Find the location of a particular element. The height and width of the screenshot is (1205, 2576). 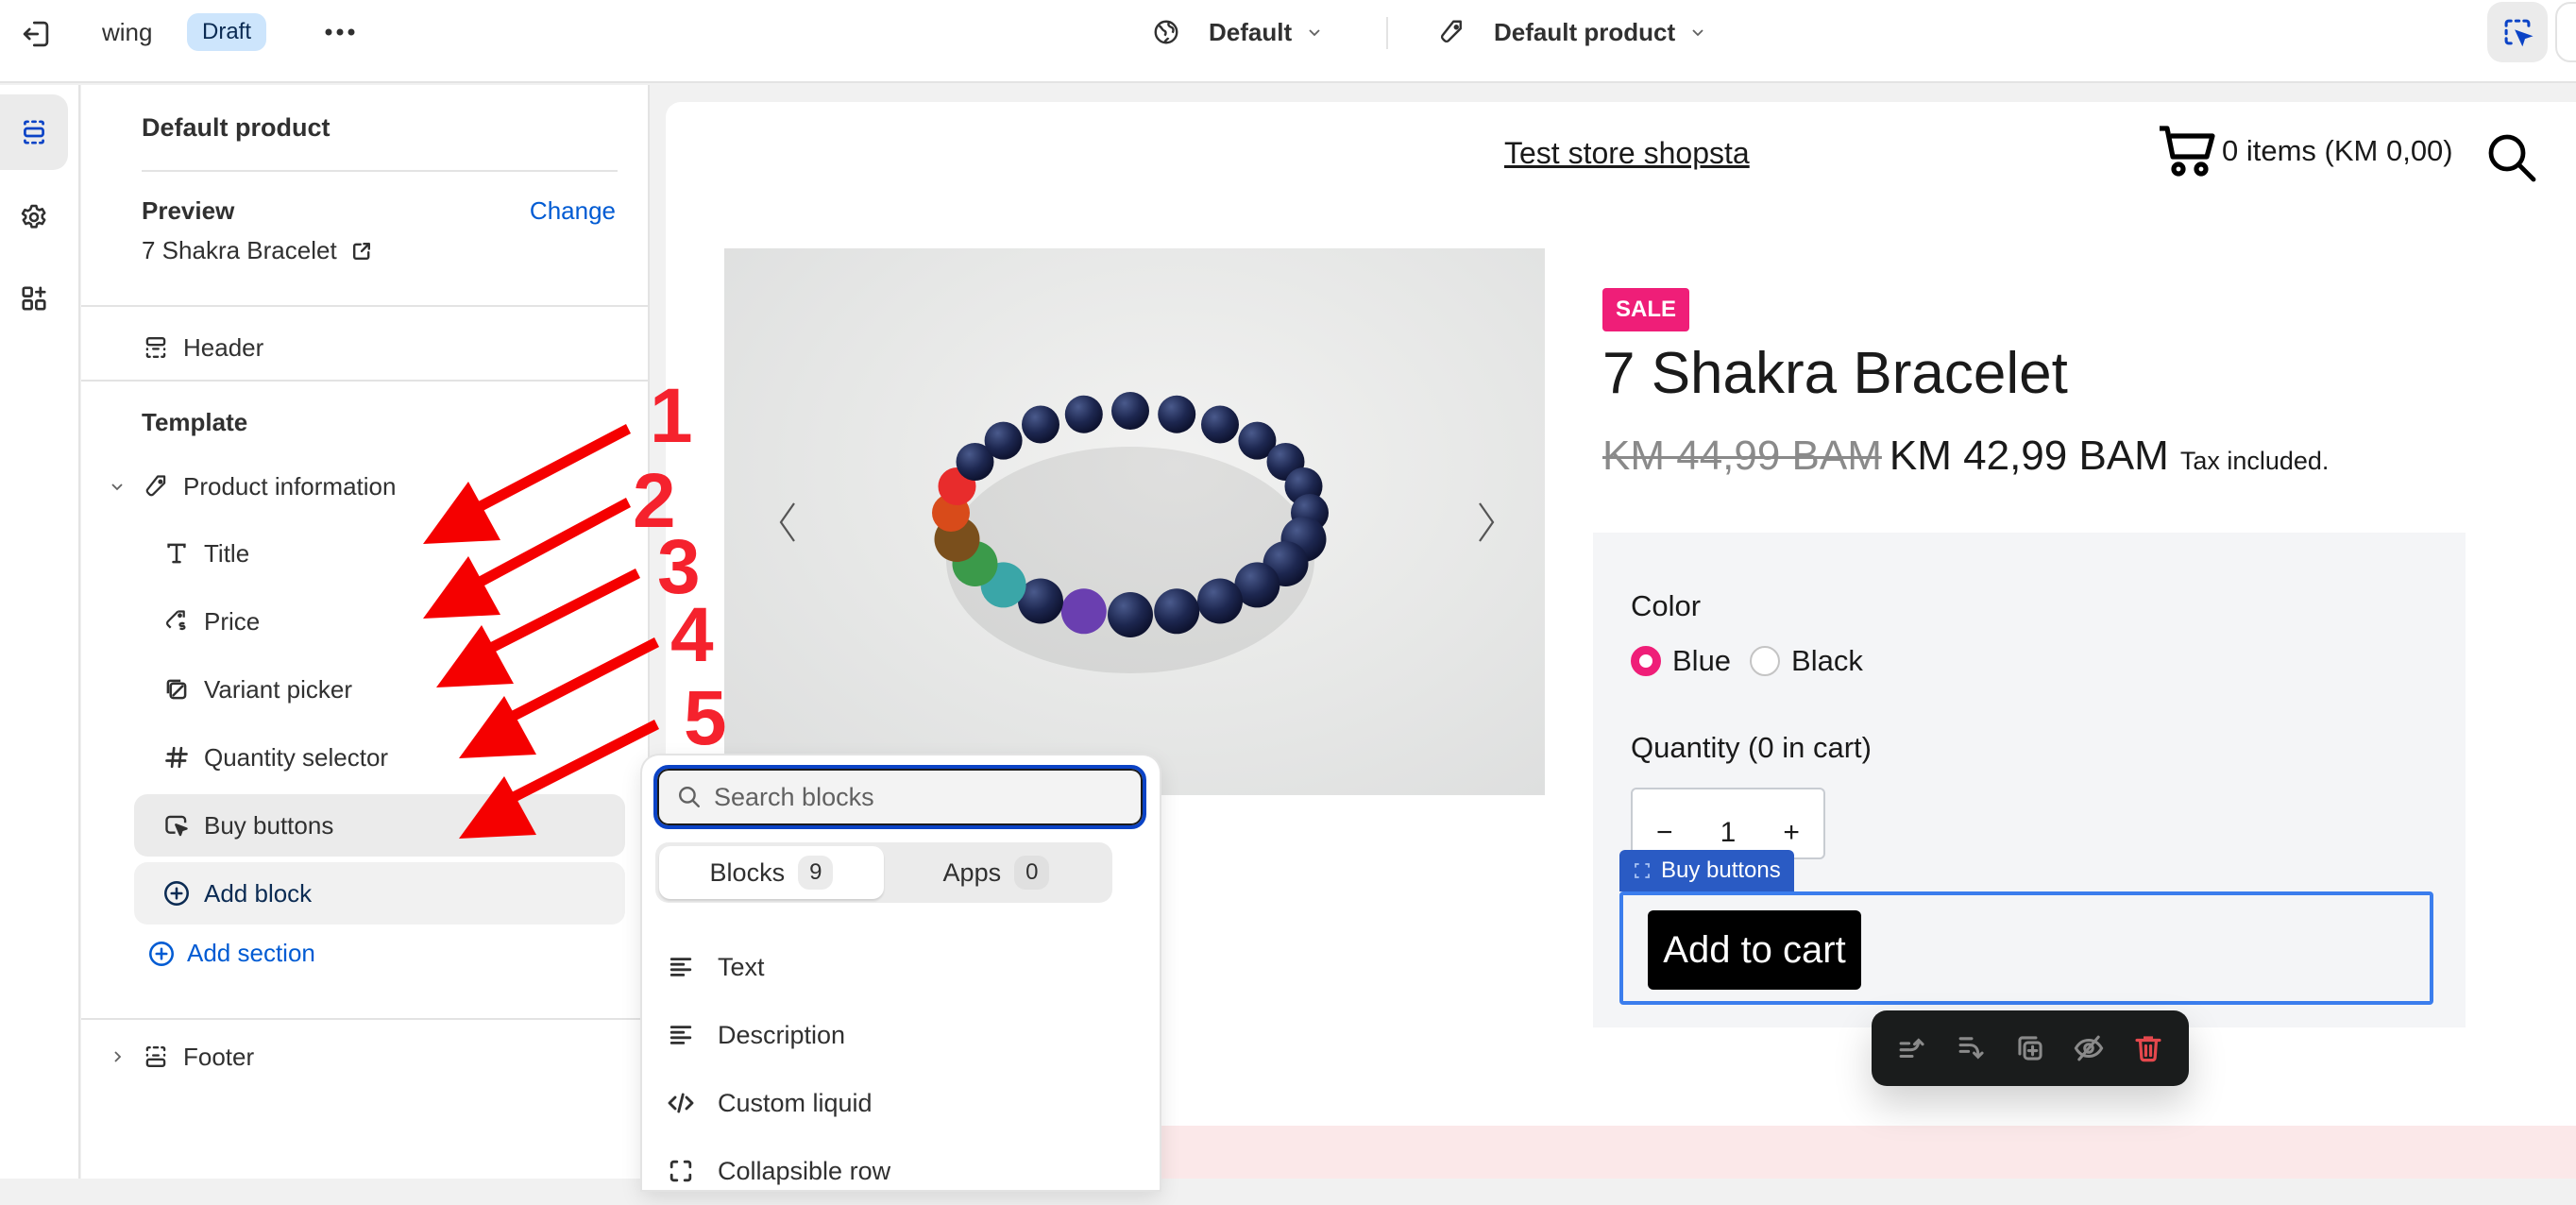

text-title-icon is located at coordinates (176, 553).